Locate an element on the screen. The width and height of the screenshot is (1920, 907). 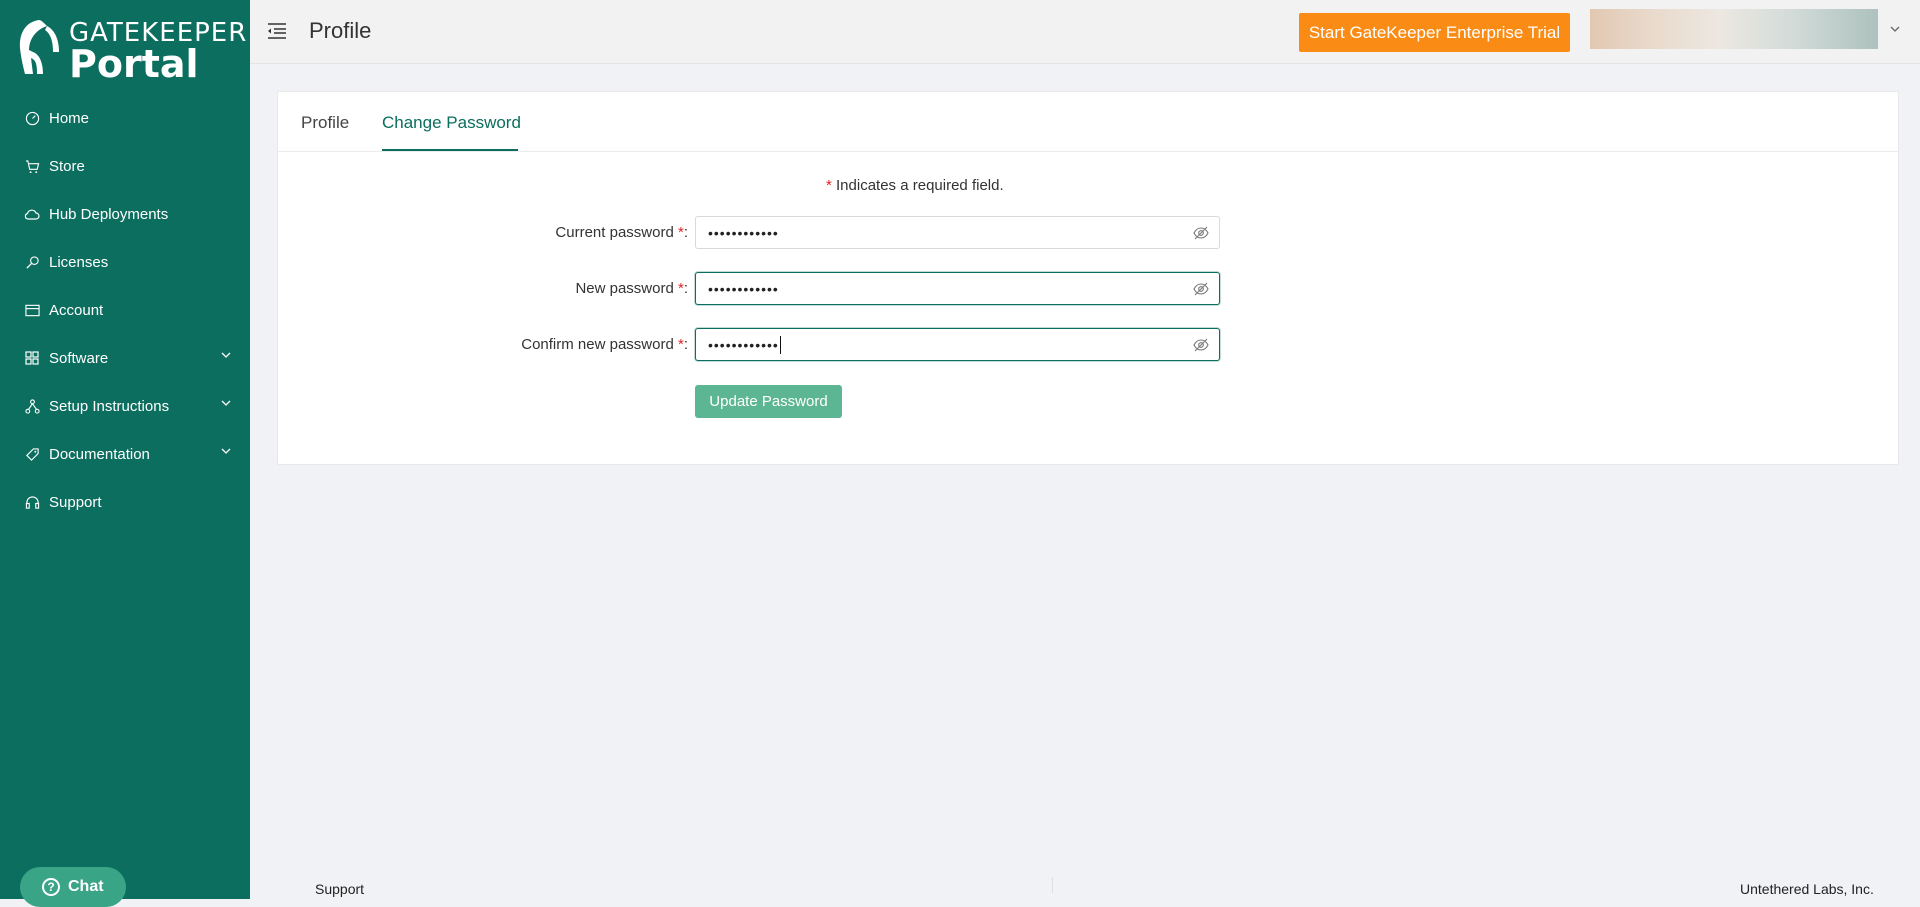
sidebar-item-software: Software is located at coordinates (125, 358).